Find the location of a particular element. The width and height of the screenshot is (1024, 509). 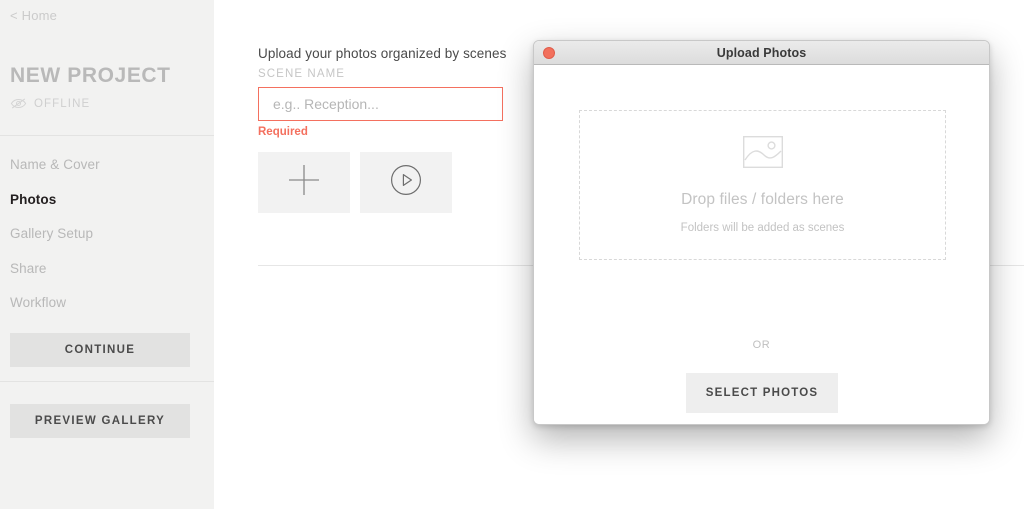

required-validation-message: Required is located at coordinates (283, 132).